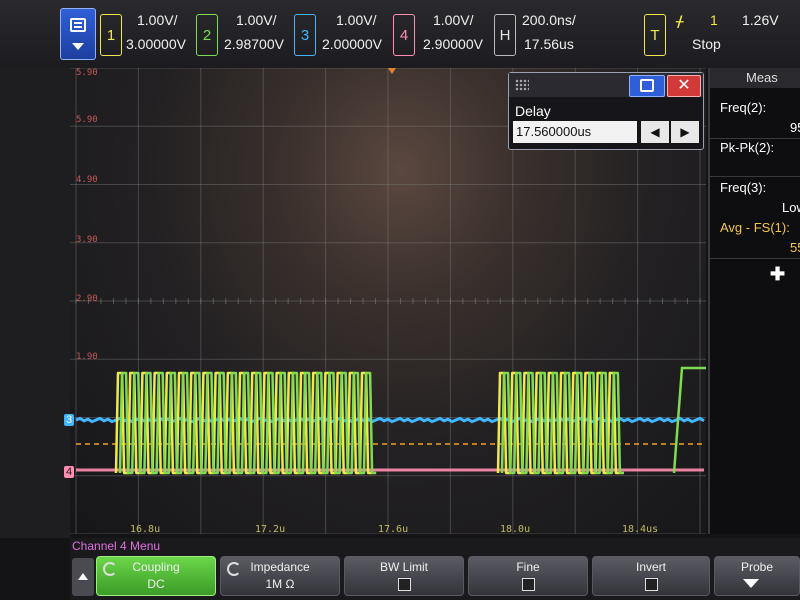 The image size is (800, 600). What do you see at coordinates (528, 576) in the screenshot?
I see `fine-softkey: Fine` at bounding box center [528, 576].